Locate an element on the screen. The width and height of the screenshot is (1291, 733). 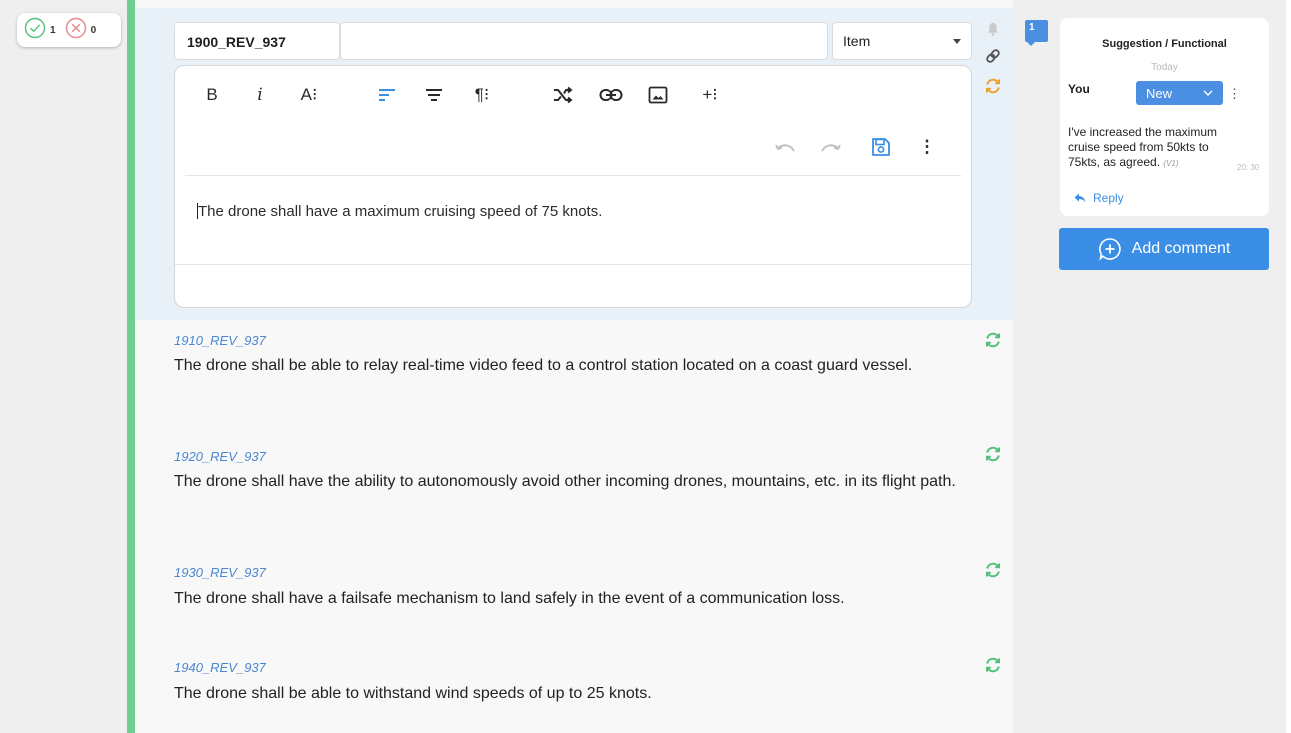
redo-button is located at coordinates (831, 147).